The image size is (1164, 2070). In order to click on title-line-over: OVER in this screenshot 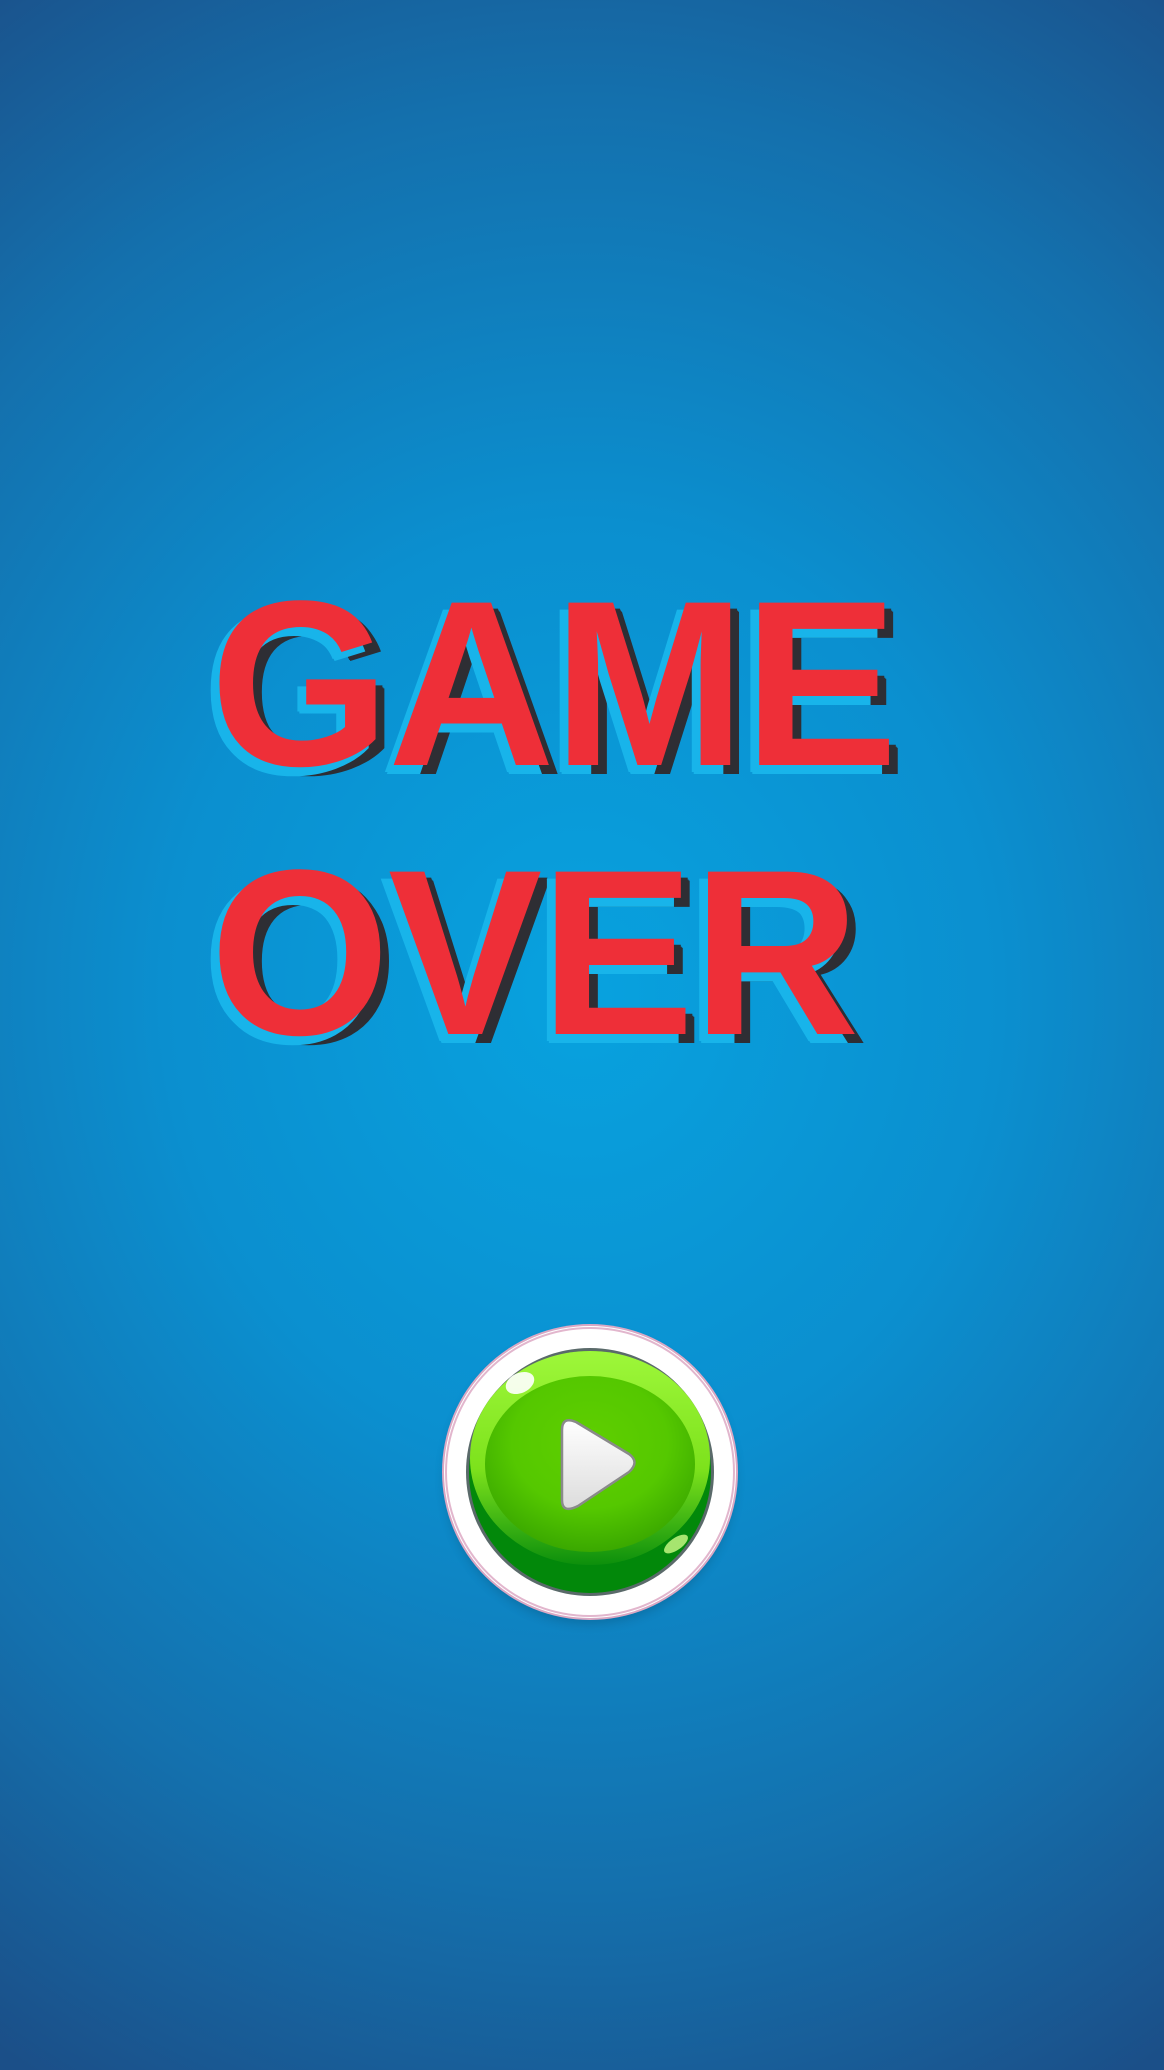, I will do `click(535, 953)`.